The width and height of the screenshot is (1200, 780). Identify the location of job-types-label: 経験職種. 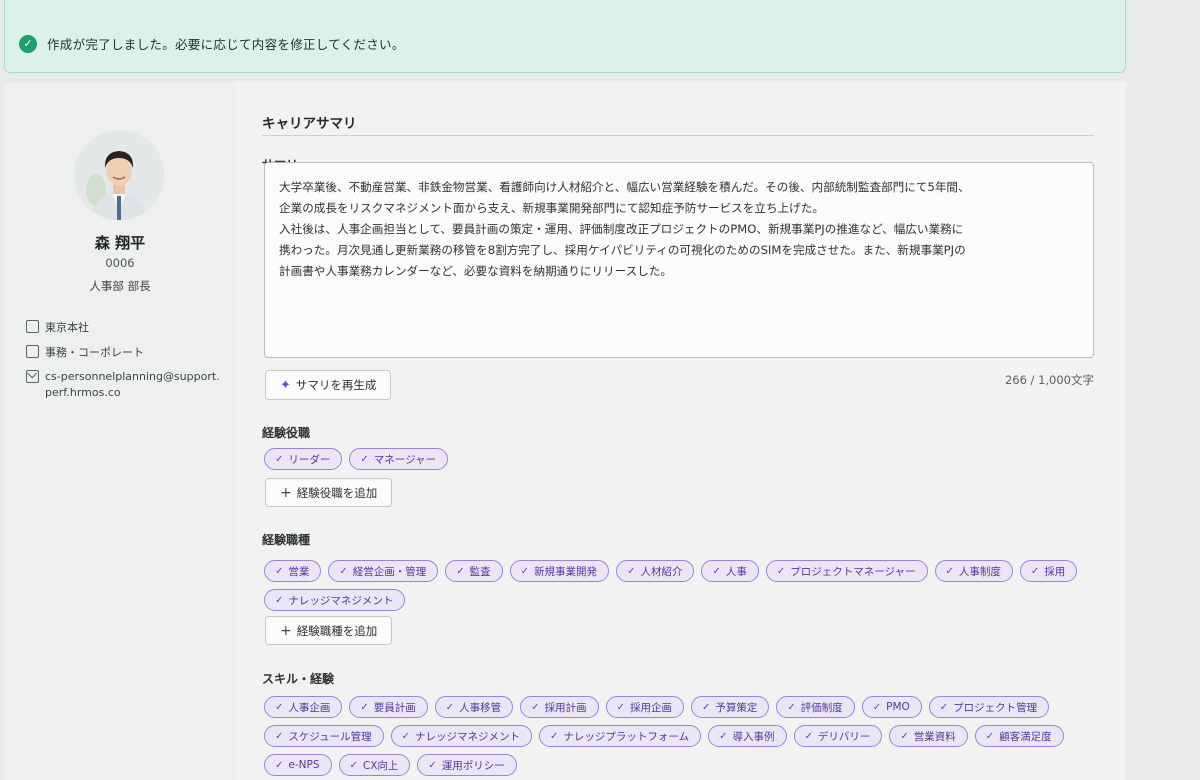
(286, 540).